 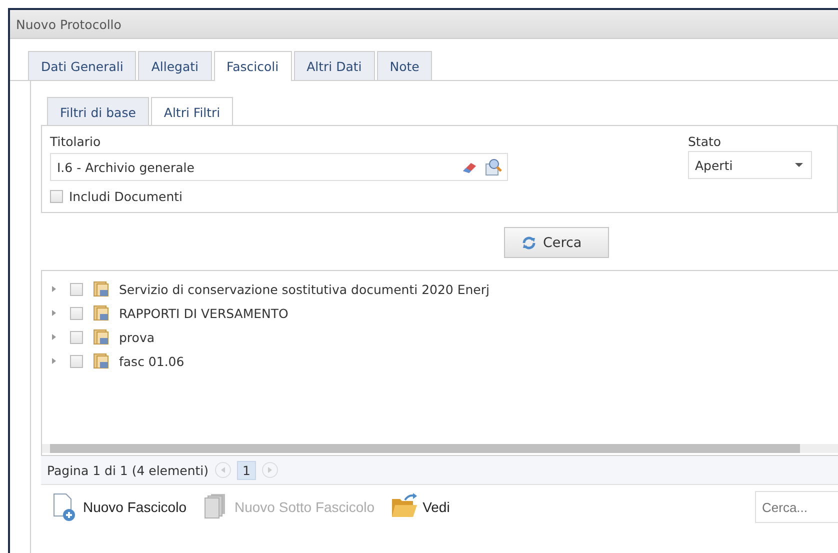 I want to click on tab: Note, so click(x=404, y=65).